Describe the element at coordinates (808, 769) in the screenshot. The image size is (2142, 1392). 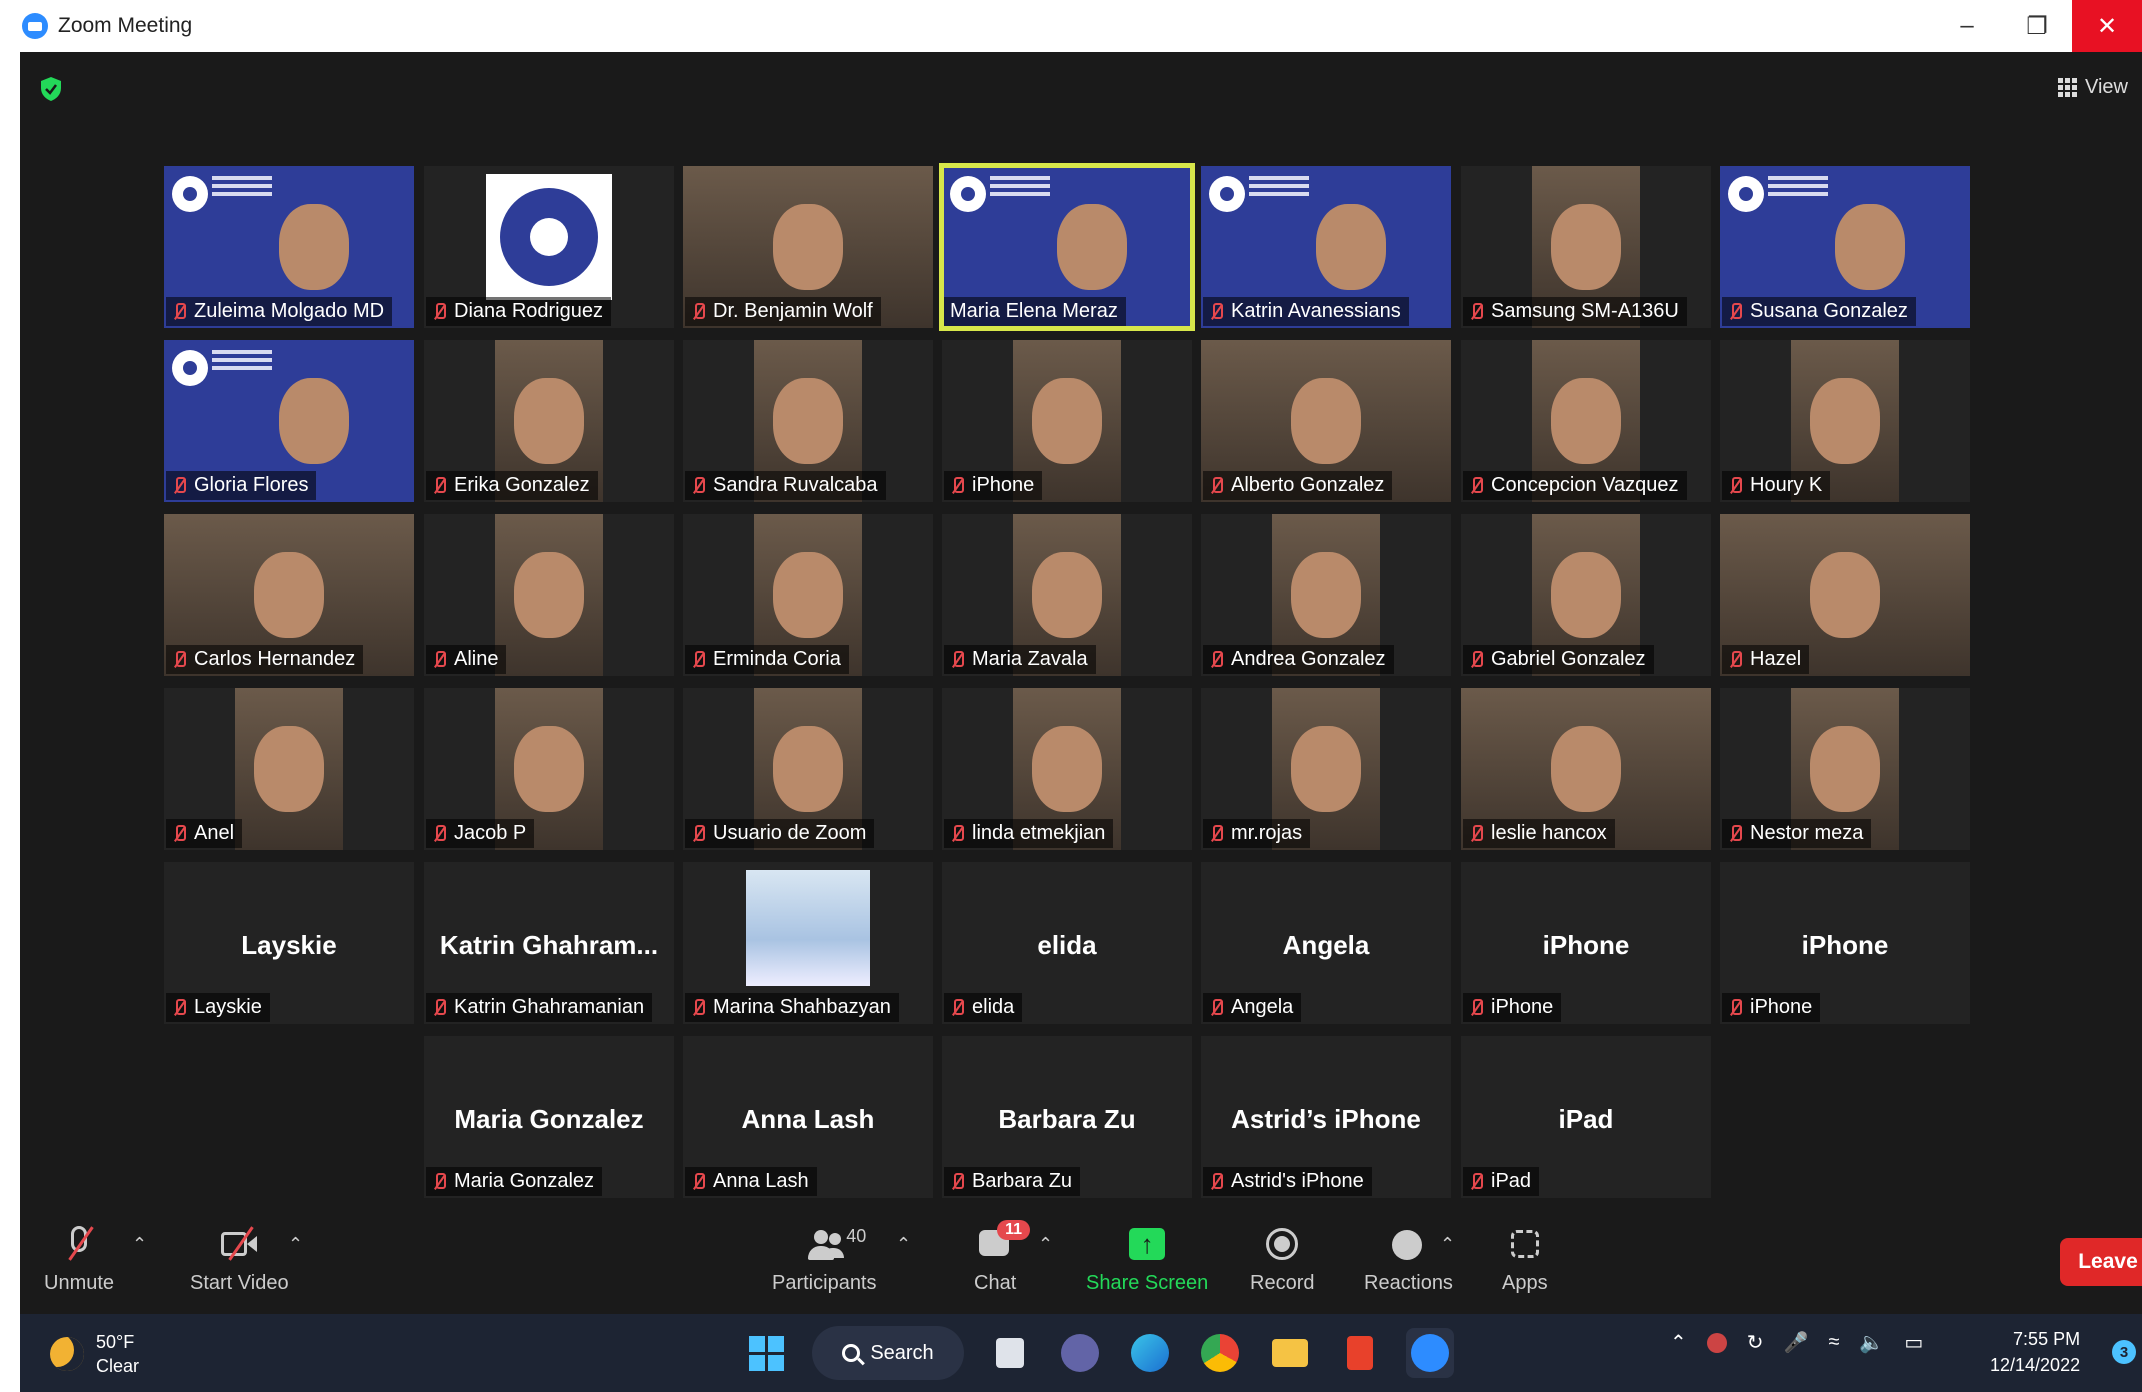
I see `participant-tile: Usuario de Zoom` at that location.